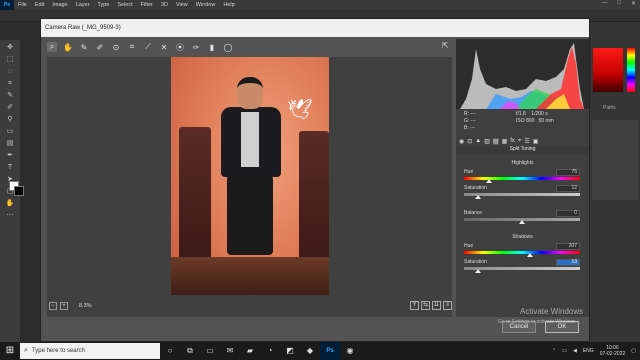 The image size is (640, 360). I want to click on language-indicator: ENG, so click(588, 351).